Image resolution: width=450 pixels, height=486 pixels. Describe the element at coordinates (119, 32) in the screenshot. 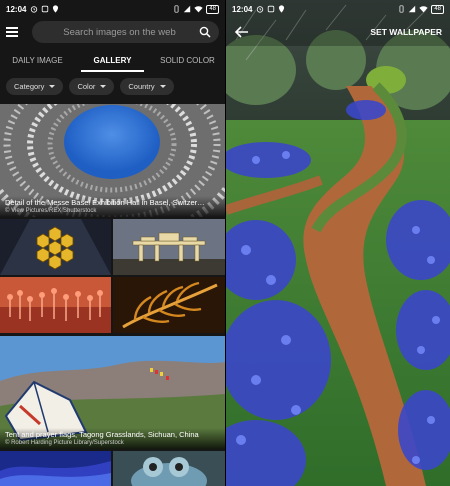

I see `search-input: Search images on the web` at that location.